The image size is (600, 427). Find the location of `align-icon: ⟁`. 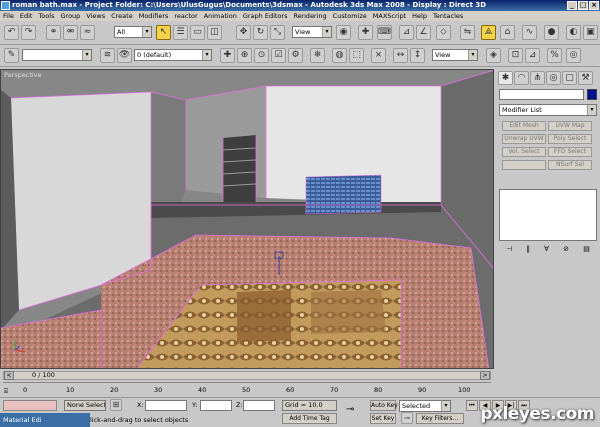

align-icon: ⟁ is located at coordinates (488, 32).